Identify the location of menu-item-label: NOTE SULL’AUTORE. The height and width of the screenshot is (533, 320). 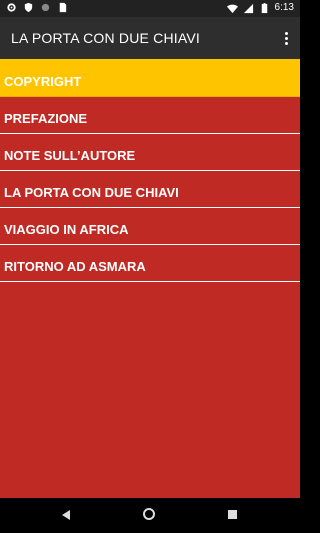
(70, 155).